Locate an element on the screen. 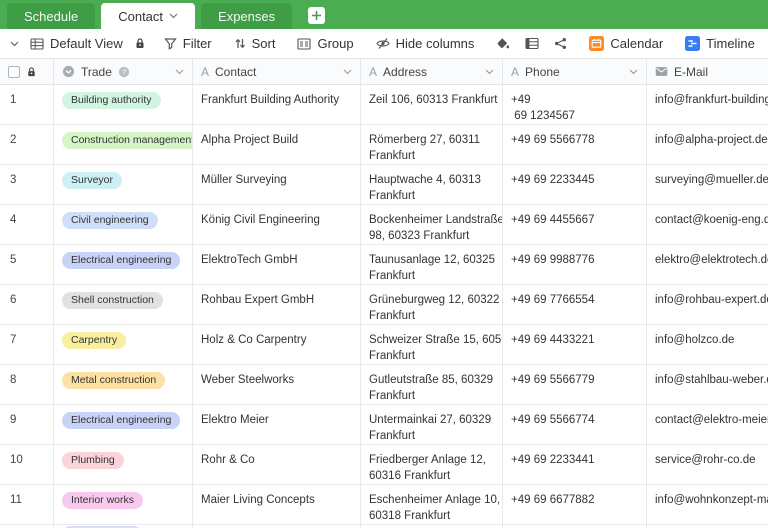  email-cell: service@rohr-co.de is located at coordinates (707, 464).